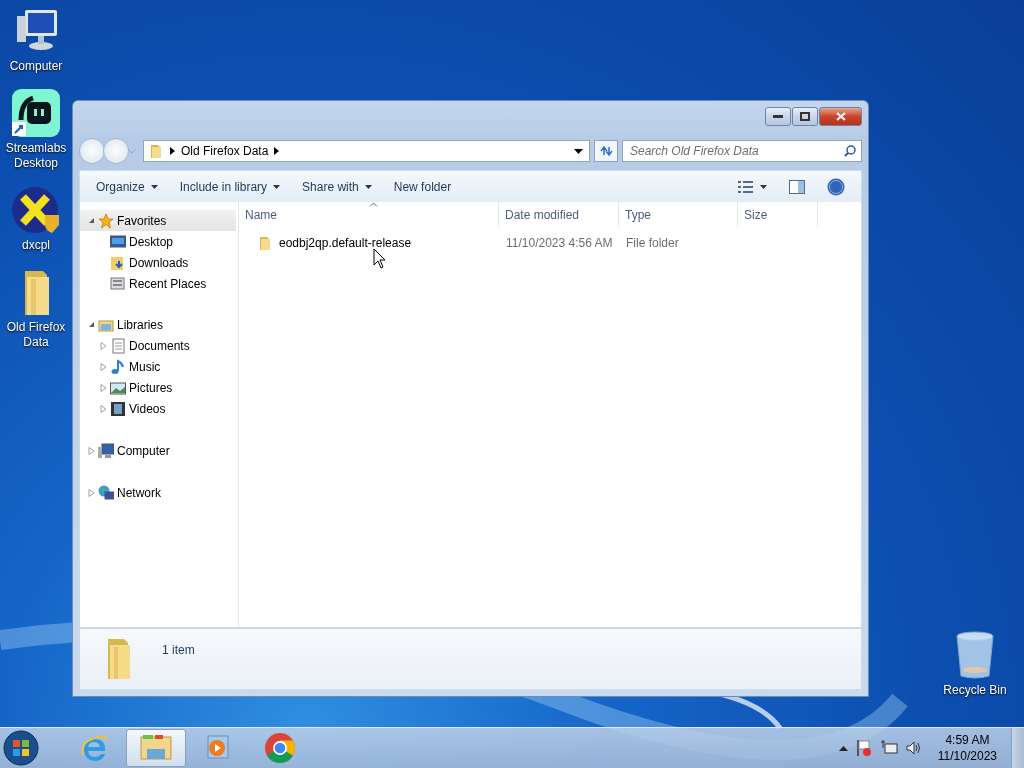 This screenshot has height=768, width=1024. Describe the element at coordinates (118, 387) in the screenshot. I see `picture-icon` at that location.